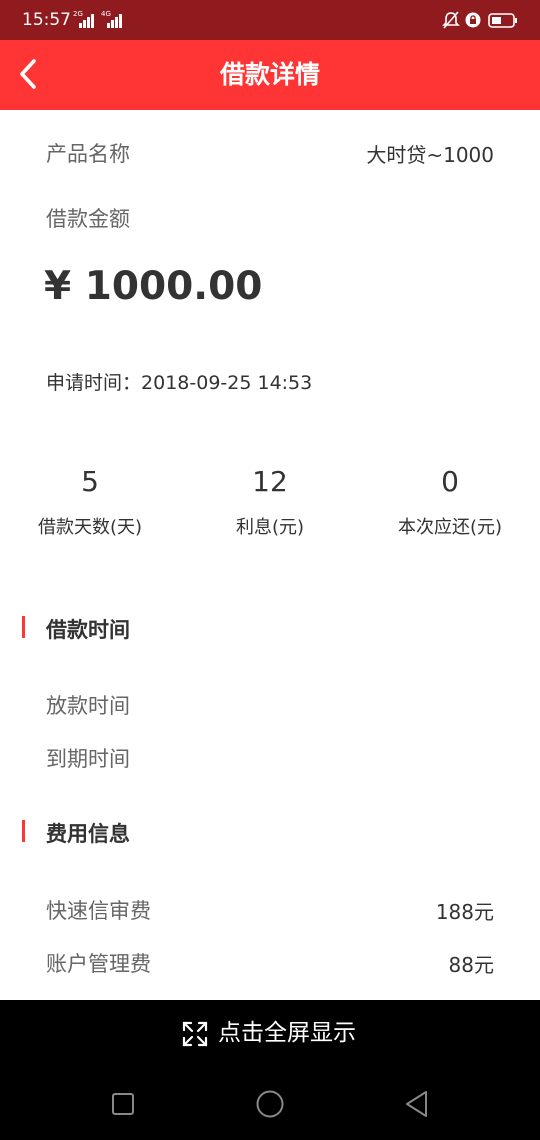 This screenshot has height=1140, width=540. Describe the element at coordinates (270, 502) in the screenshot. I see `stat-interest: 12 利息(元)` at that location.